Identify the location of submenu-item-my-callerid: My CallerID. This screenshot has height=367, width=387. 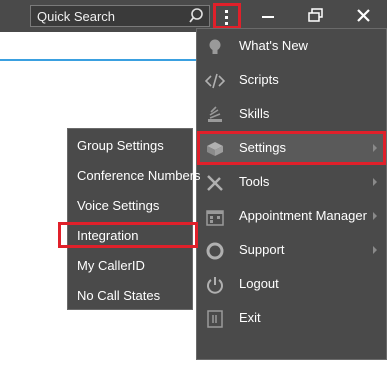
(130, 265).